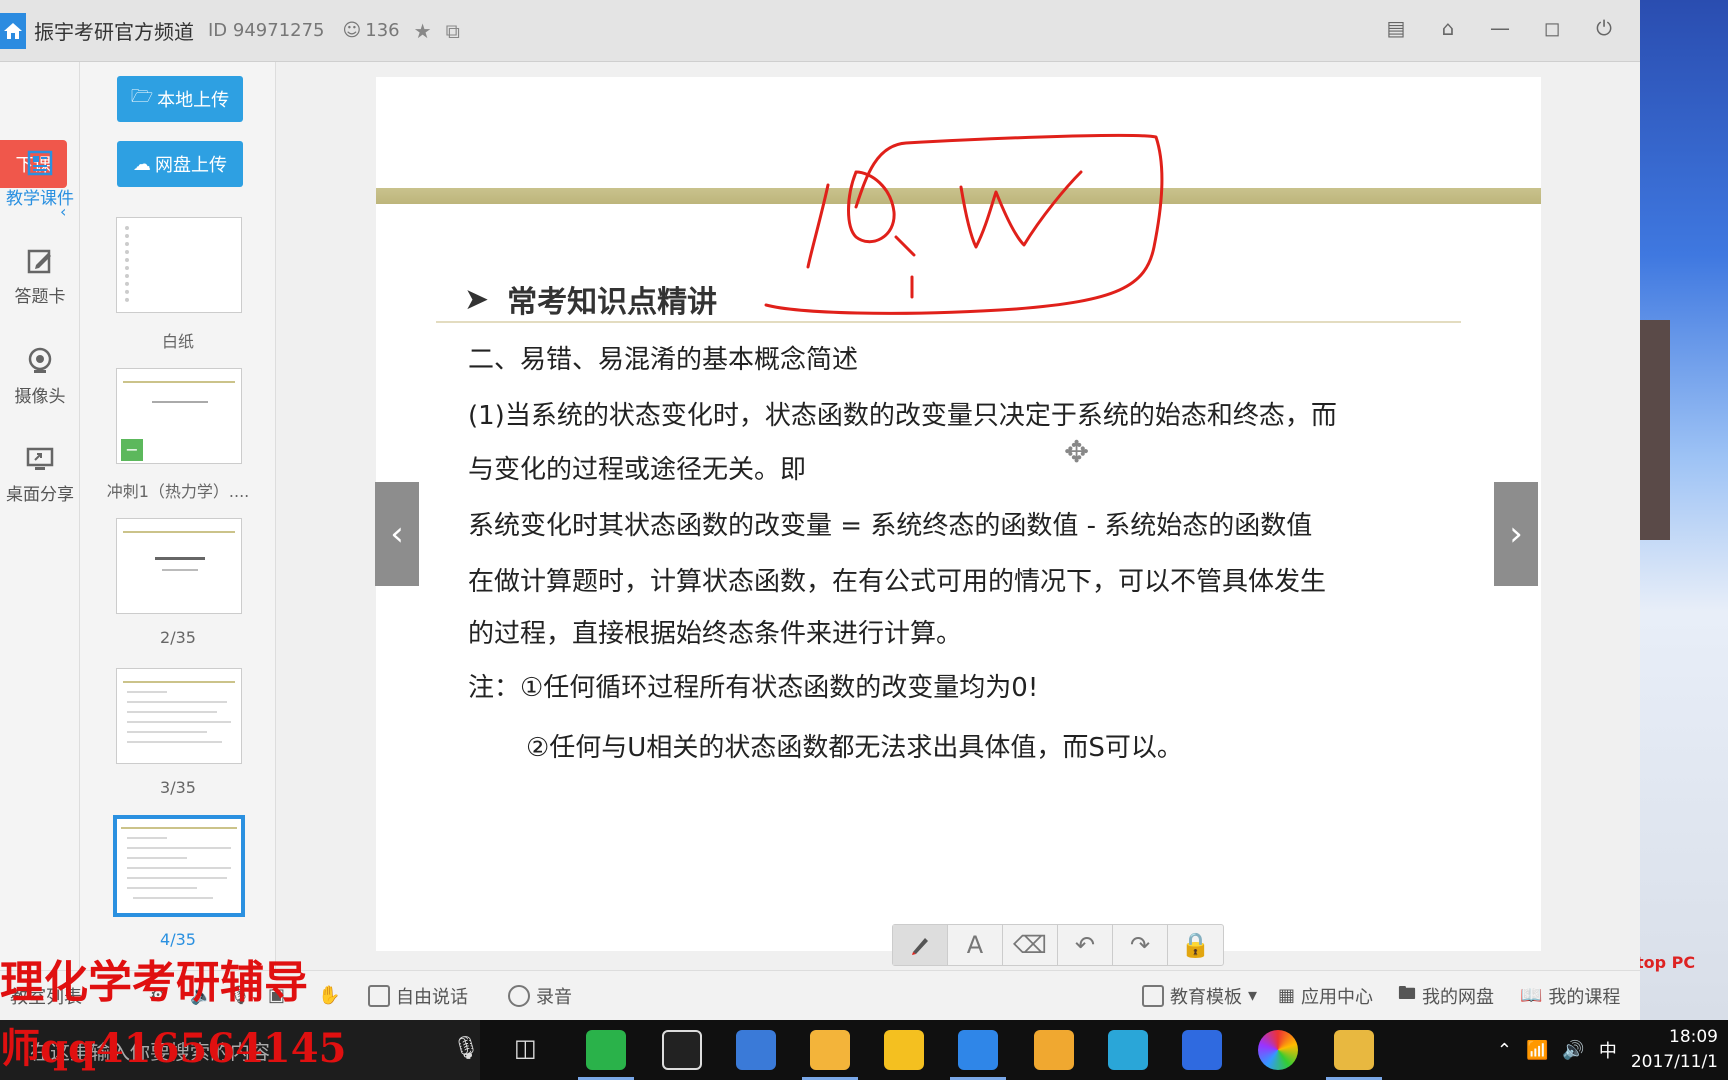 The height and width of the screenshot is (1080, 1728). Describe the element at coordinates (1128, 1050) in the screenshot. I see `flower-app-icon` at that location.